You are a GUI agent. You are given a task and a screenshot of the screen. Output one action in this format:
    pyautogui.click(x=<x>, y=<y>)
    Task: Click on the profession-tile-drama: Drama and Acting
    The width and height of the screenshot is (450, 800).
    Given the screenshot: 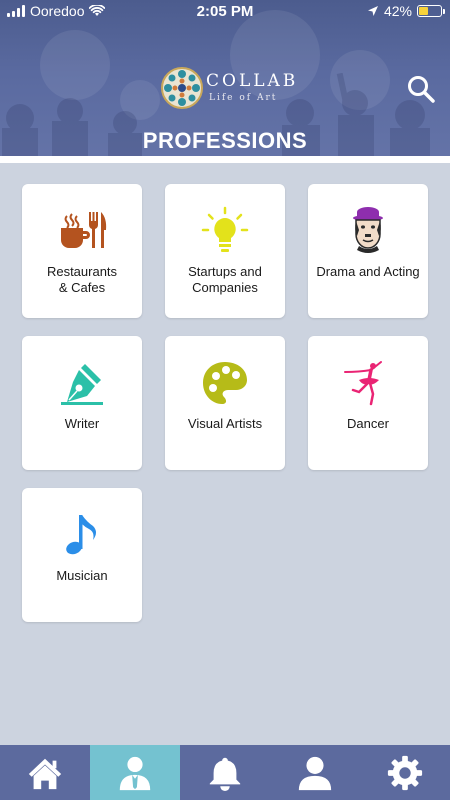 What is the action you would take?
    pyautogui.click(x=368, y=251)
    